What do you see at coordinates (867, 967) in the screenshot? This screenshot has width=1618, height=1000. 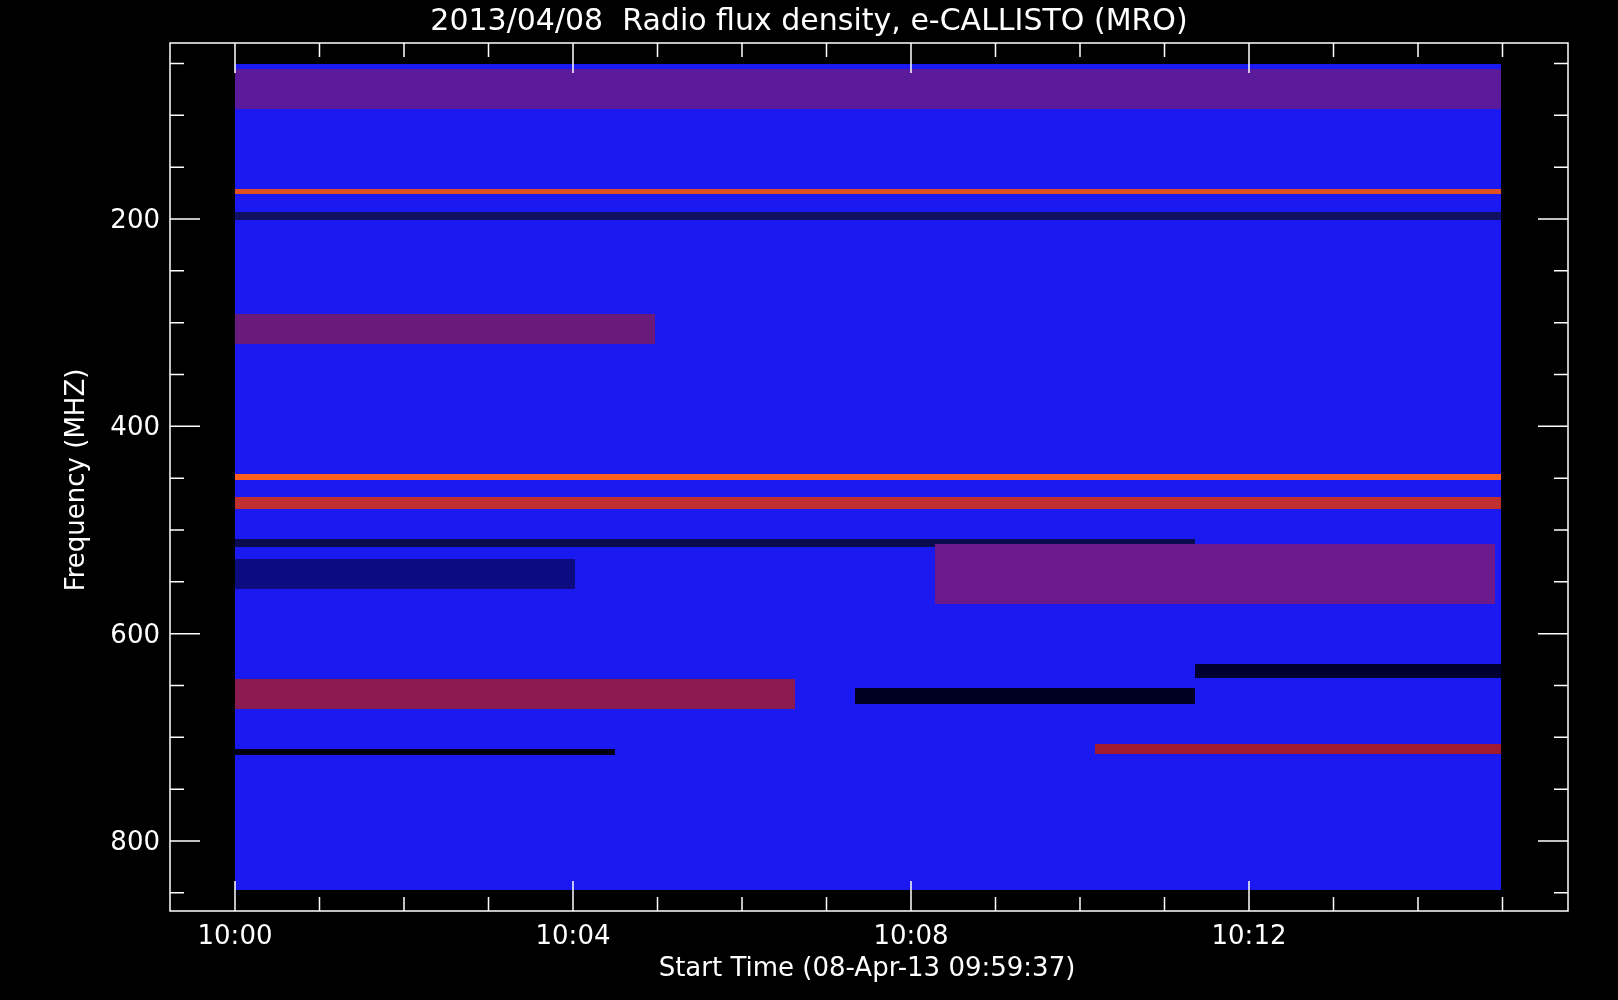 I see `axis-label: Start Time (08-Apr-13 09:59:37)` at bounding box center [867, 967].